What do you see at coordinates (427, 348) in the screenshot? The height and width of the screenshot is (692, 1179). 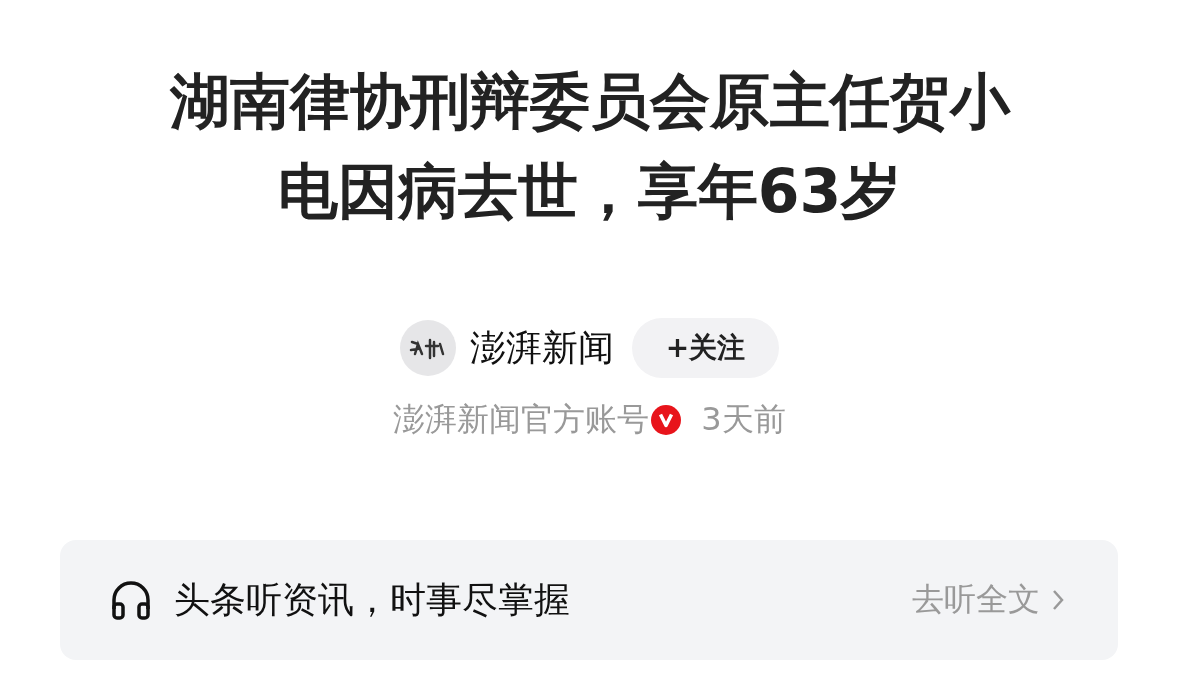 I see `avatar-icon` at bounding box center [427, 348].